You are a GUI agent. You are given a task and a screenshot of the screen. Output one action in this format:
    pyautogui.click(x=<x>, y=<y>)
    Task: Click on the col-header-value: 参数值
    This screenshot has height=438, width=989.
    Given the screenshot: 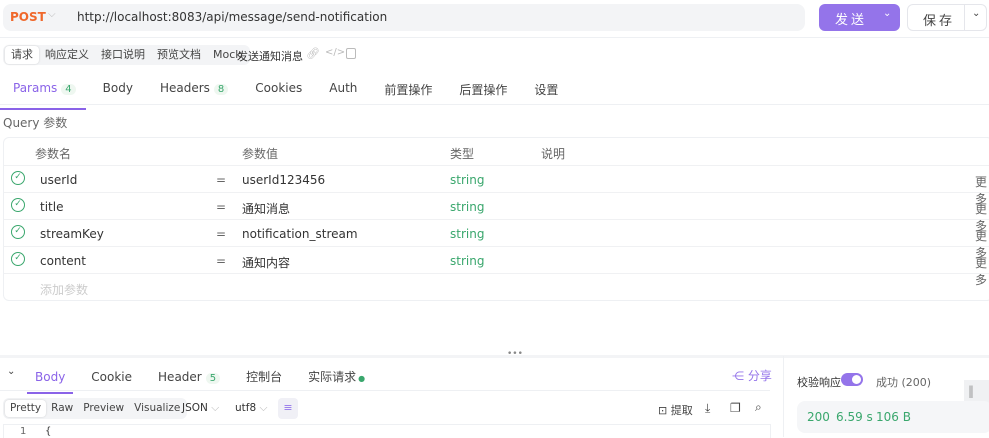 What is the action you would take?
    pyautogui.click(x=260, y=154)
    